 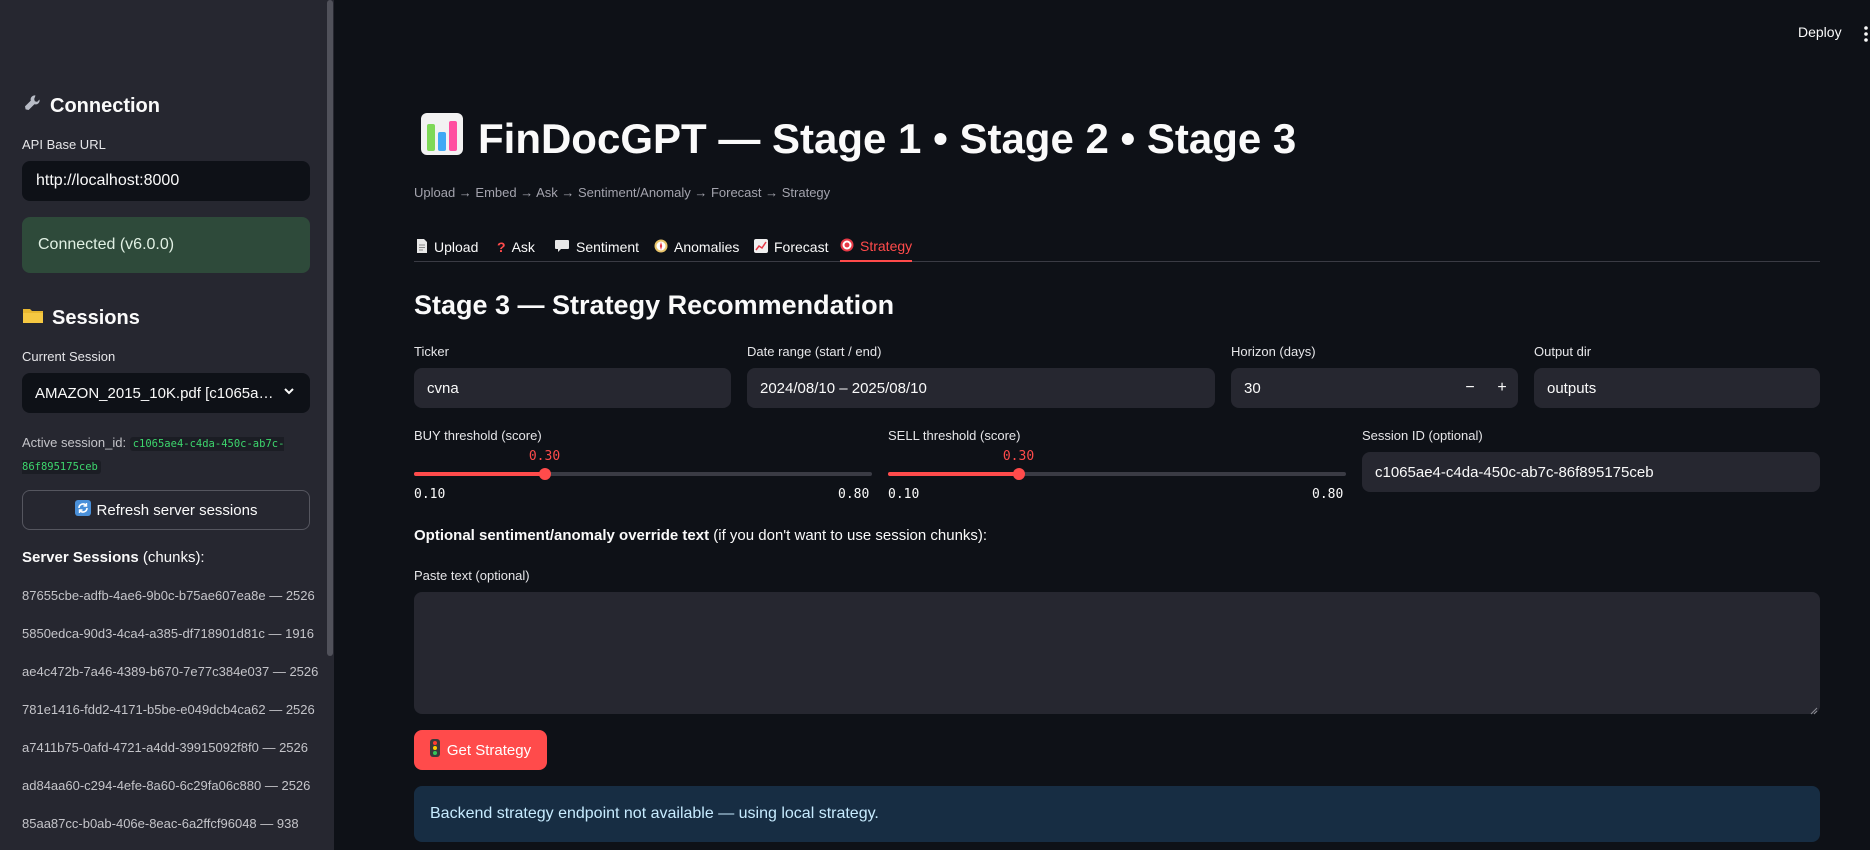 What do you see at coordinates (1273, 351) in the screenshot?
I see `horizon-label: Horizon (days)` at bounding box center [1273, 351].